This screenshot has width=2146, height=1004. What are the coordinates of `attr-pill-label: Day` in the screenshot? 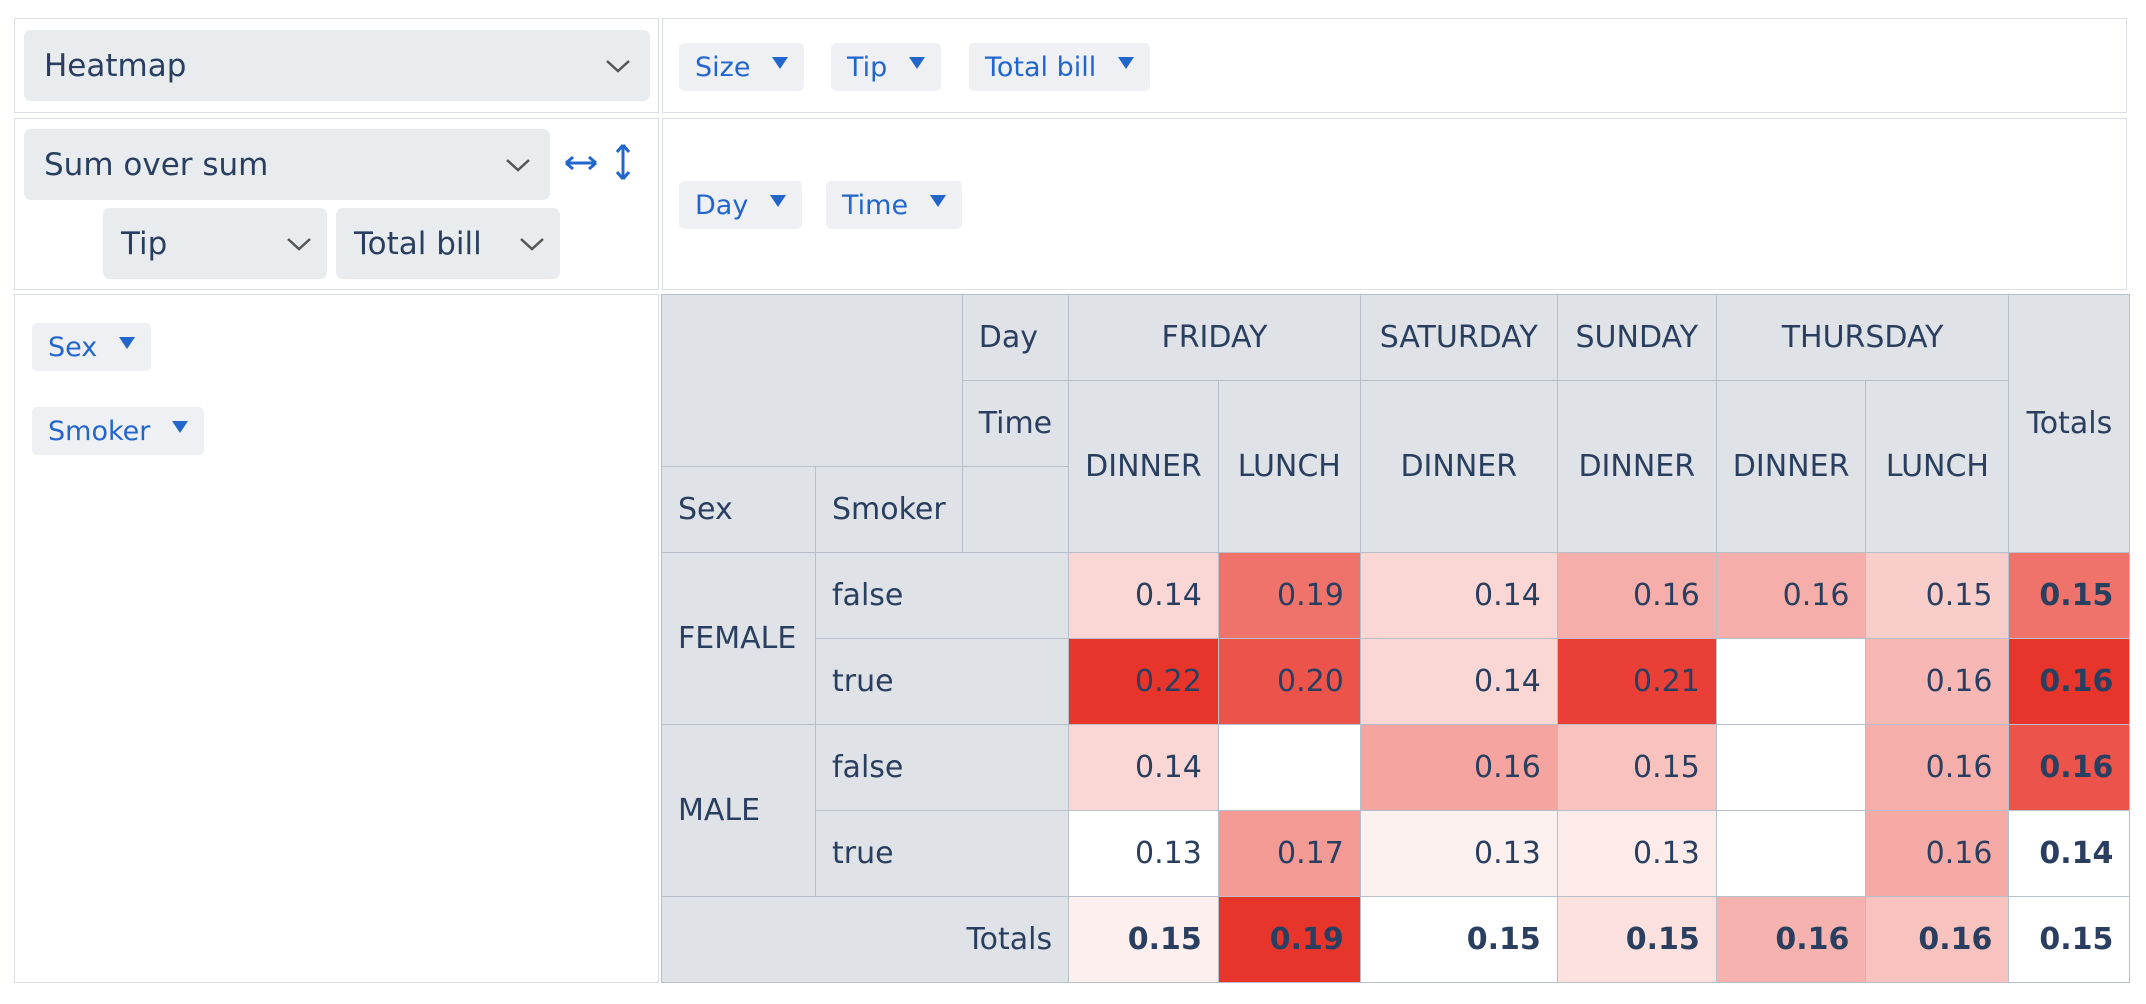 It's located at (722, 205).